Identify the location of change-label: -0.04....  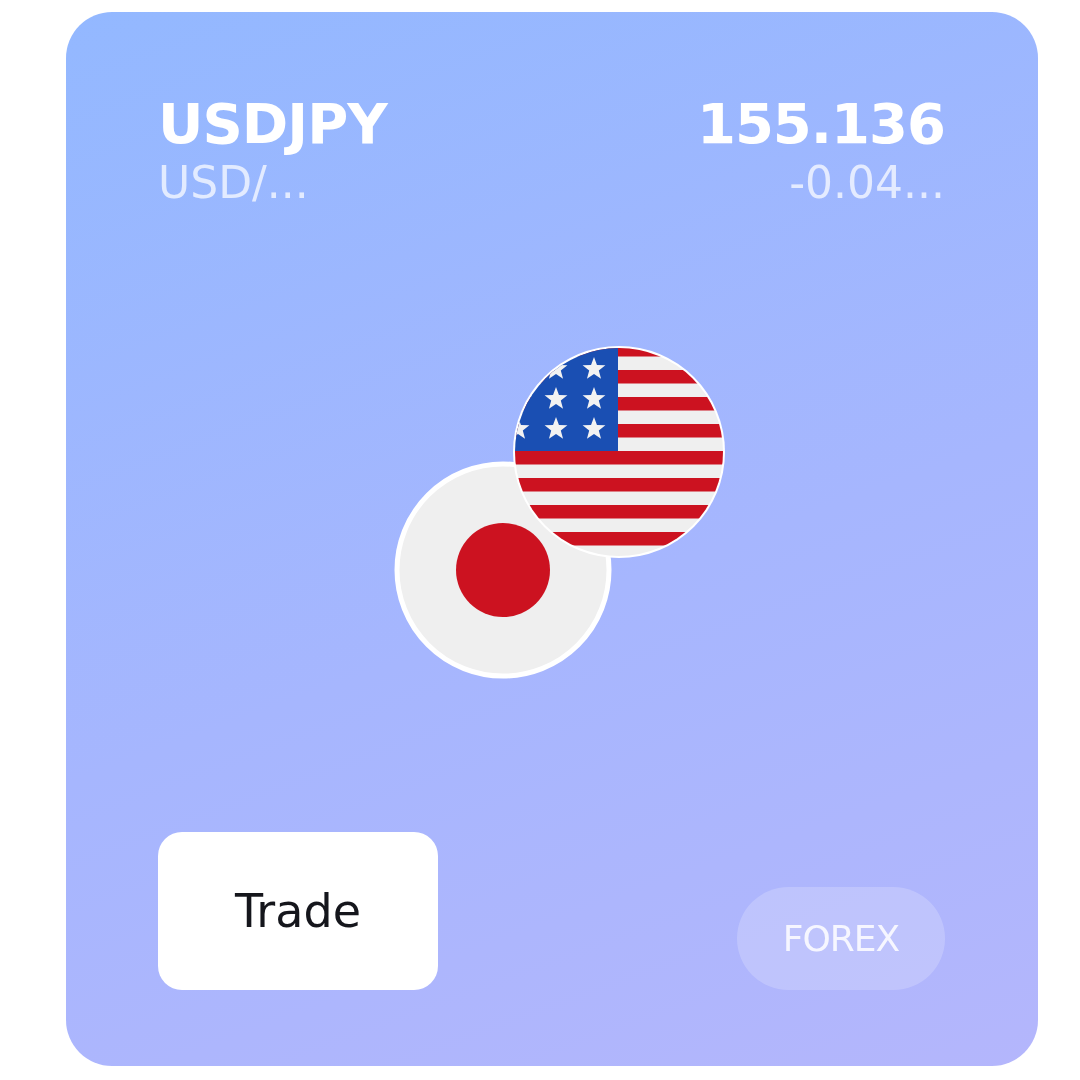
(867, 183).